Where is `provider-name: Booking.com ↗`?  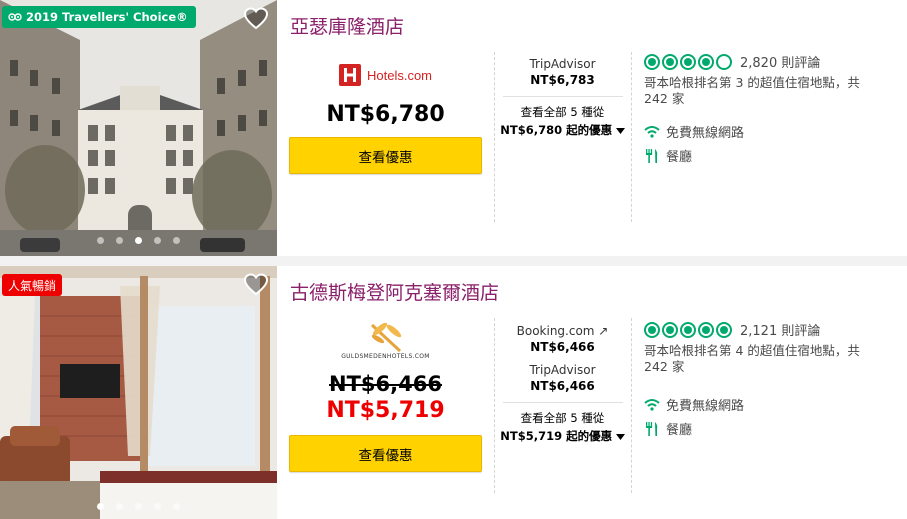 provider-name: Booking.com ↗ is located at coordinates (562, 331).